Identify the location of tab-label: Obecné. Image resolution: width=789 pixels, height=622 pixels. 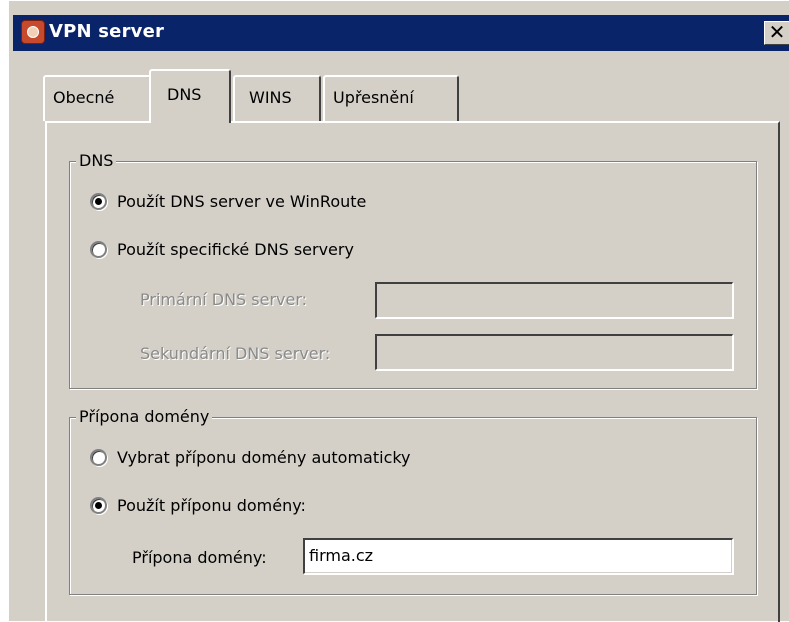
(84, 97).